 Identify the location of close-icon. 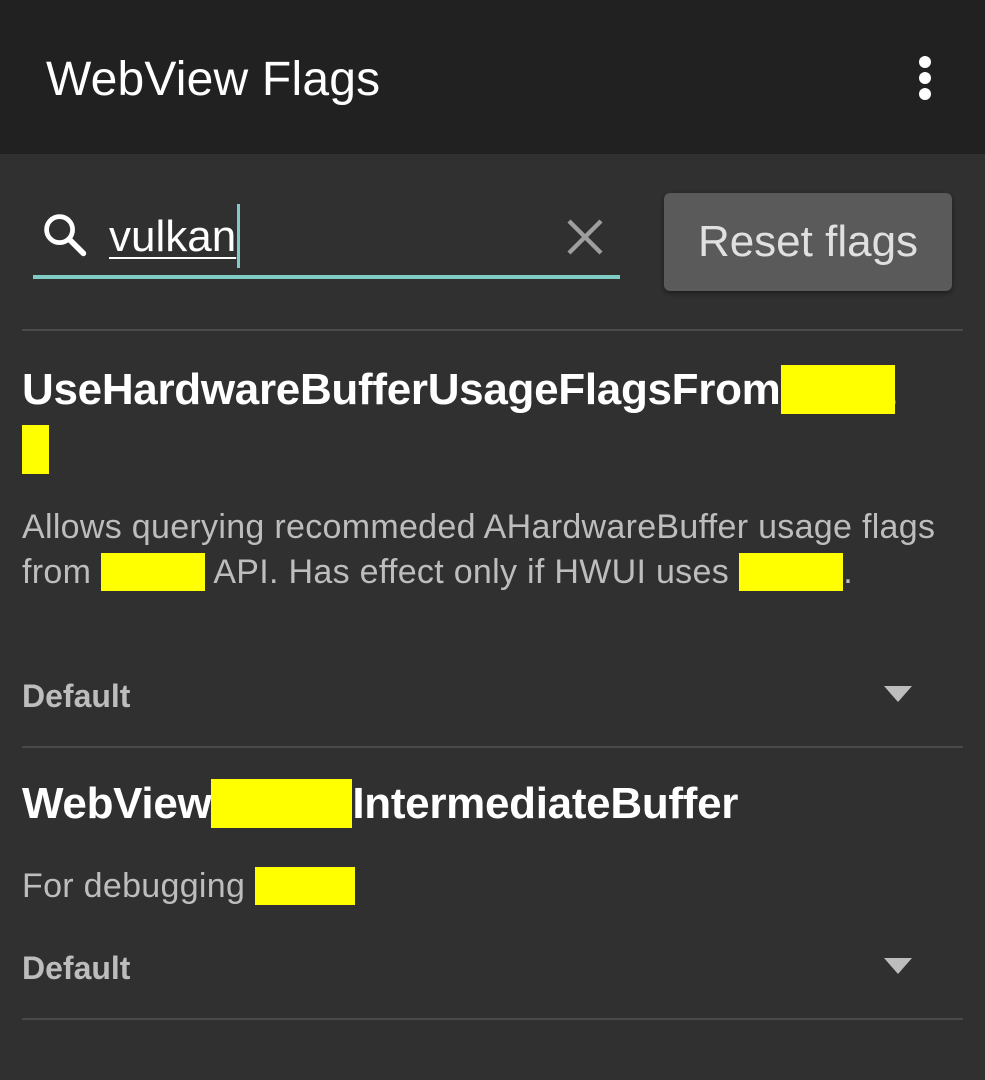
(585, 237).